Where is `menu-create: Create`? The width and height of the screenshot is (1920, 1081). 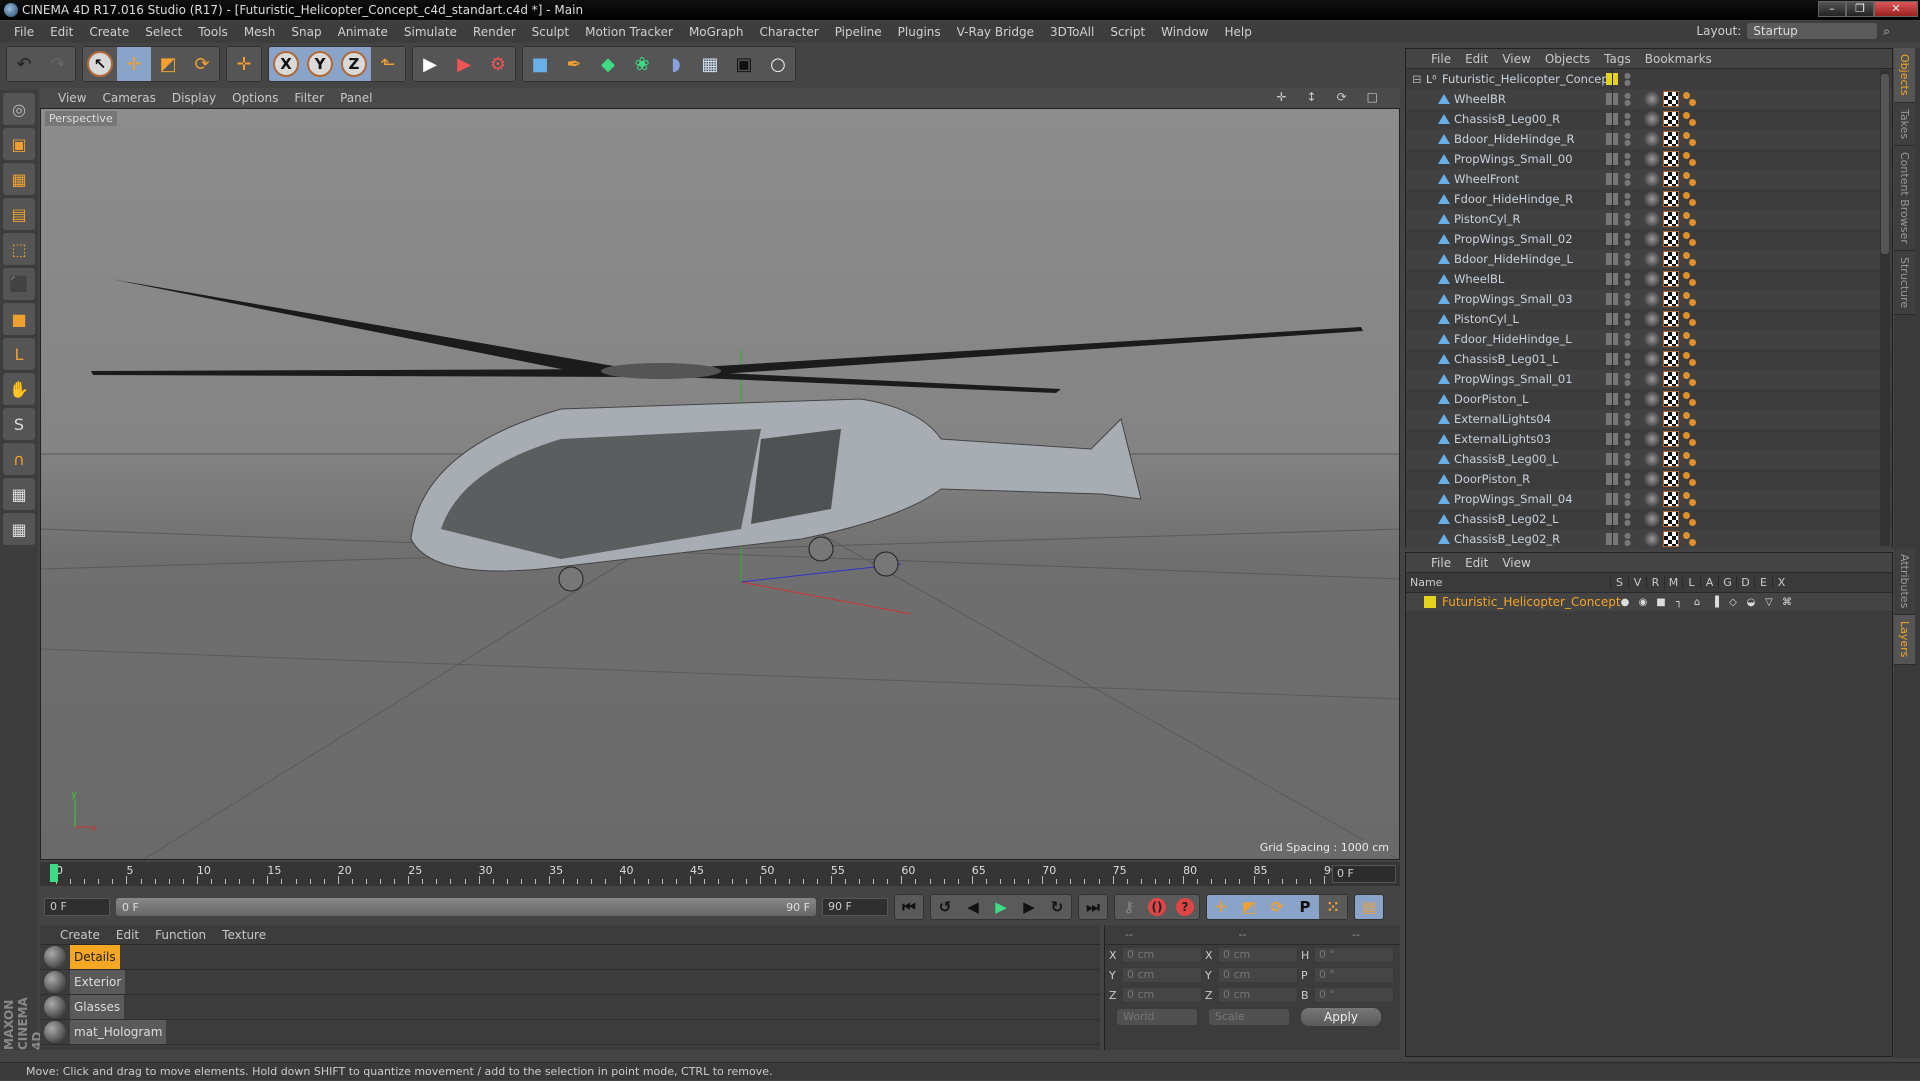 menu-create: Create is located at coordinates (109, 32).